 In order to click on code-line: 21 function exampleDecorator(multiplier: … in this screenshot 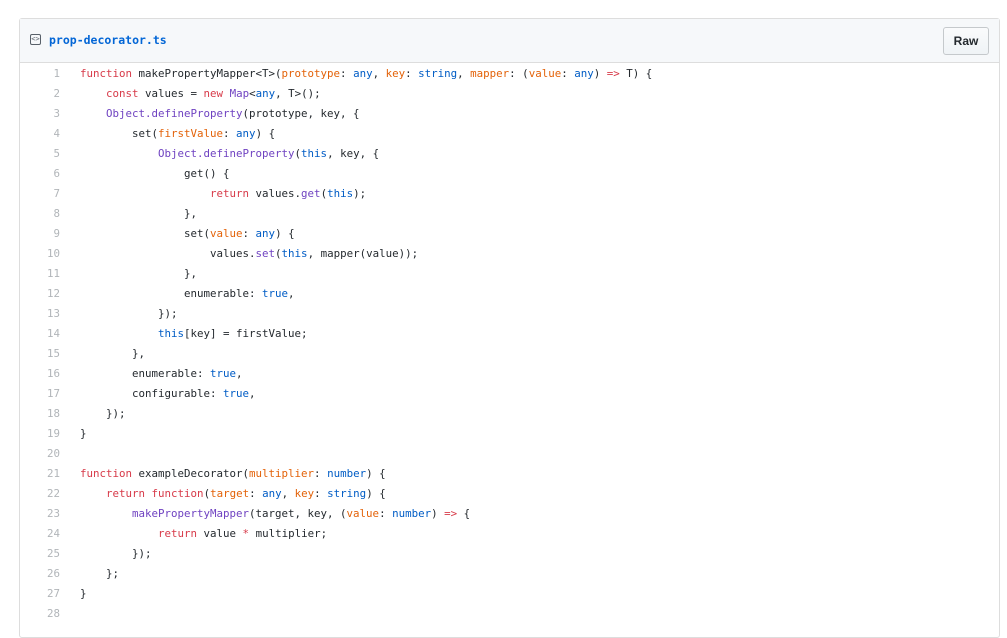, I will do `click(509, 474)`.